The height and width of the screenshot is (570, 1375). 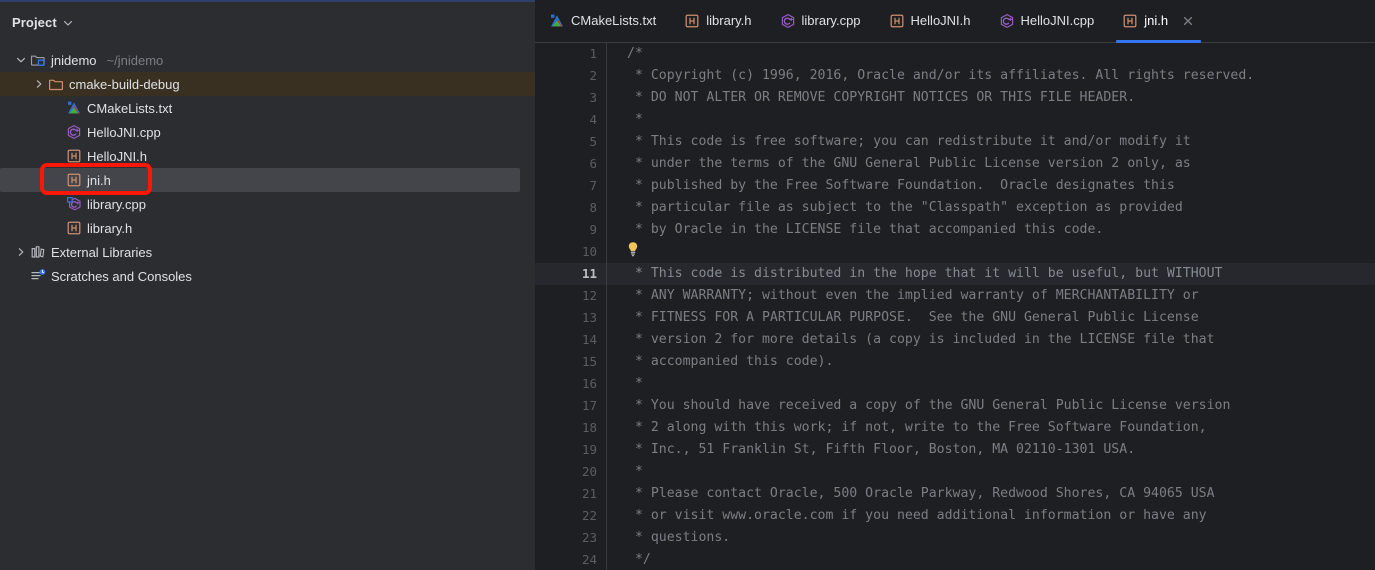 I want to click on line-number-gutter: 1 2 3 4 5 6 7 8 9 10 11 12 13 14 15 16 17 18 19 20 21 22 23 24, so click(x=571, y=306).